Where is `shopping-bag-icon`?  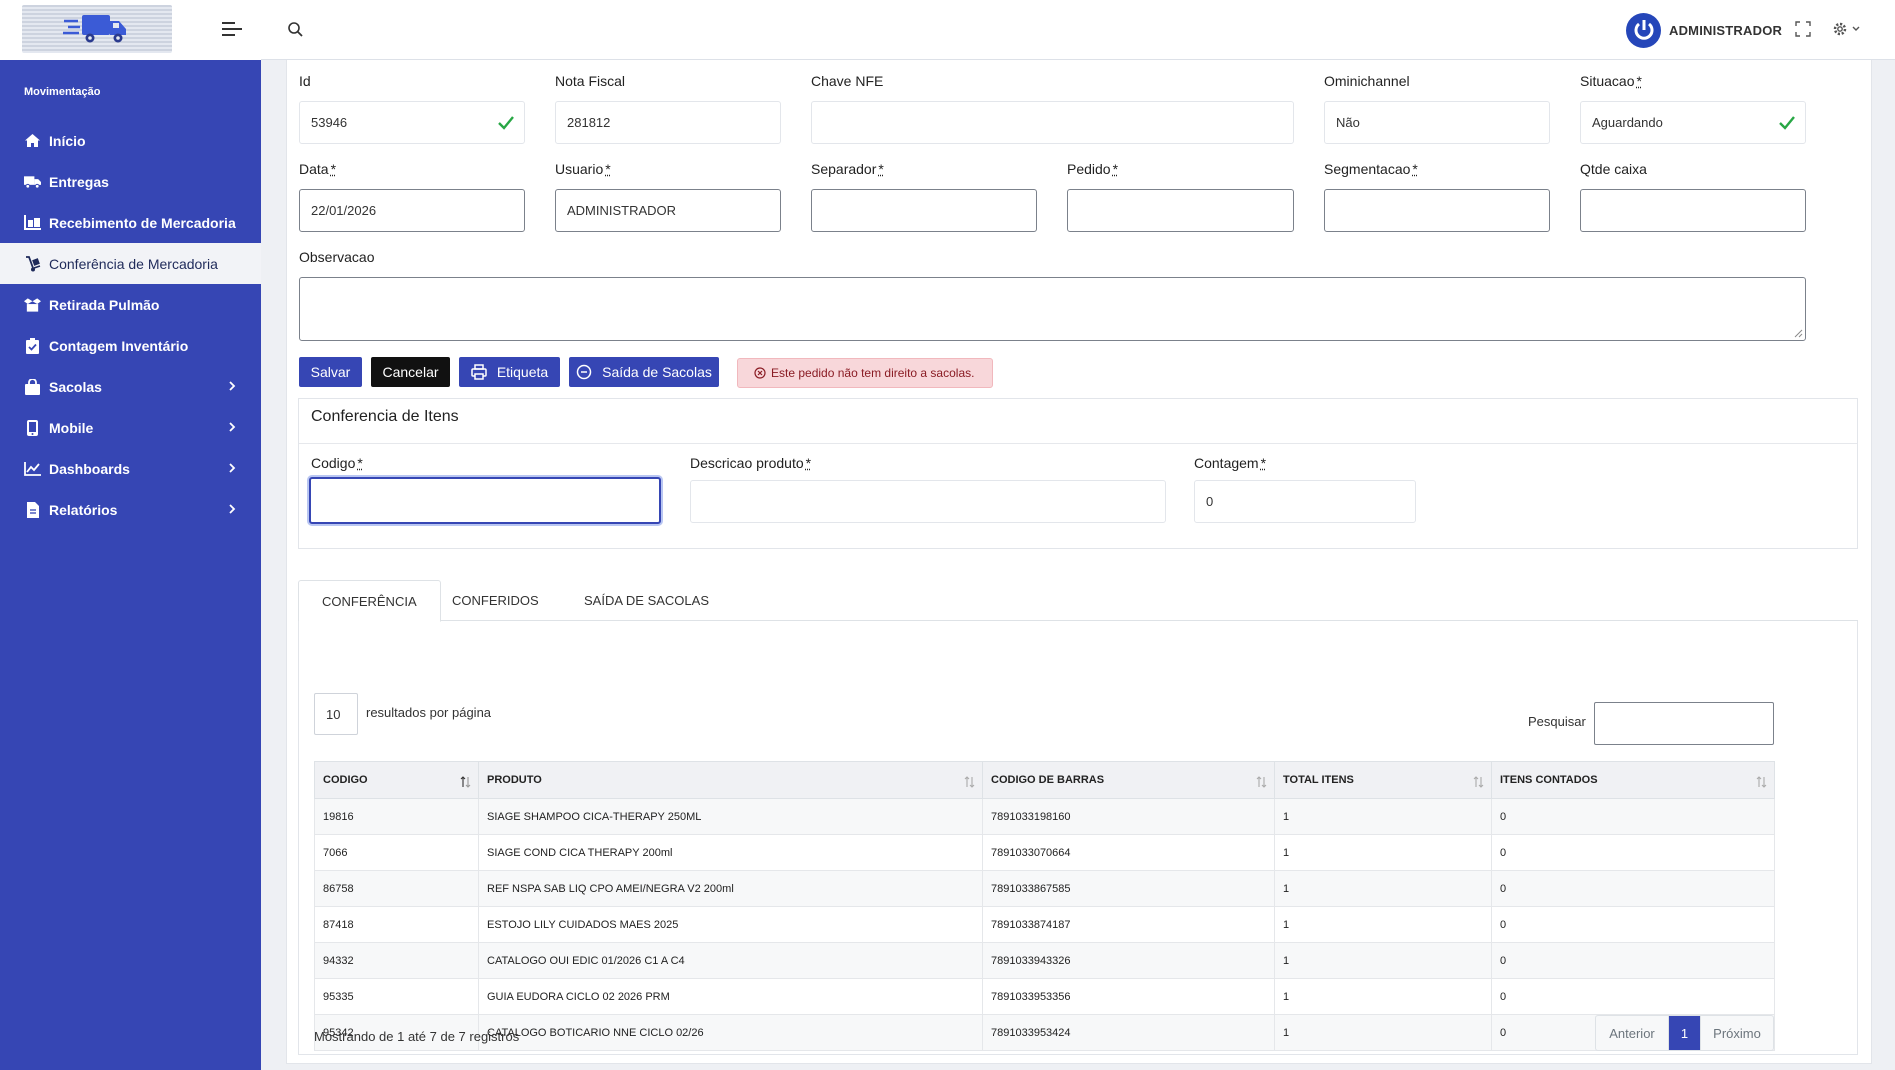
shopping-bag-icon is located at coordinates (32, 386).